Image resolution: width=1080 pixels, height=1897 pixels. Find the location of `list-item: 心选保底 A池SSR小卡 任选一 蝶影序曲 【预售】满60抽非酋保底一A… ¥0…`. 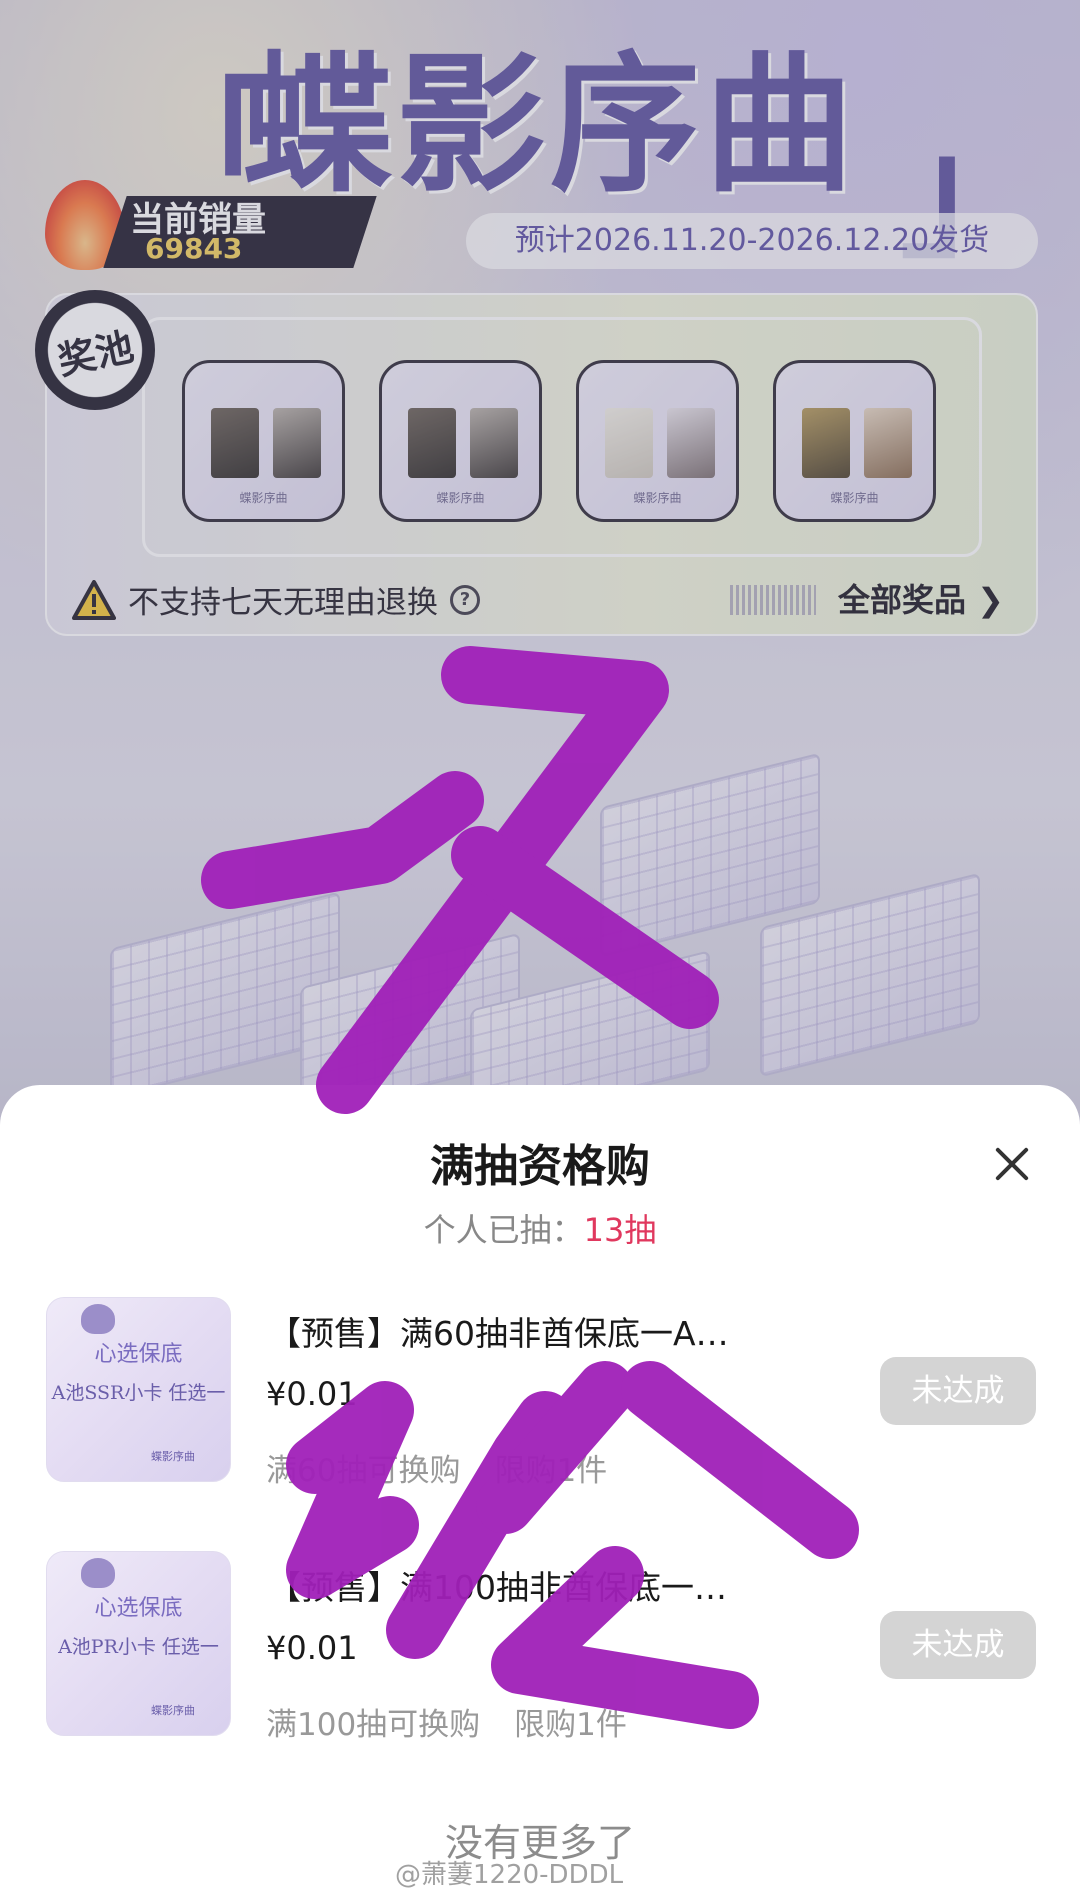

list-item: 心选保底 A池SSR小卡 任选一 蝶影序曲 【预售】满60抽非酋保底一A… ¥0… is located at coordinates (540, 1397).